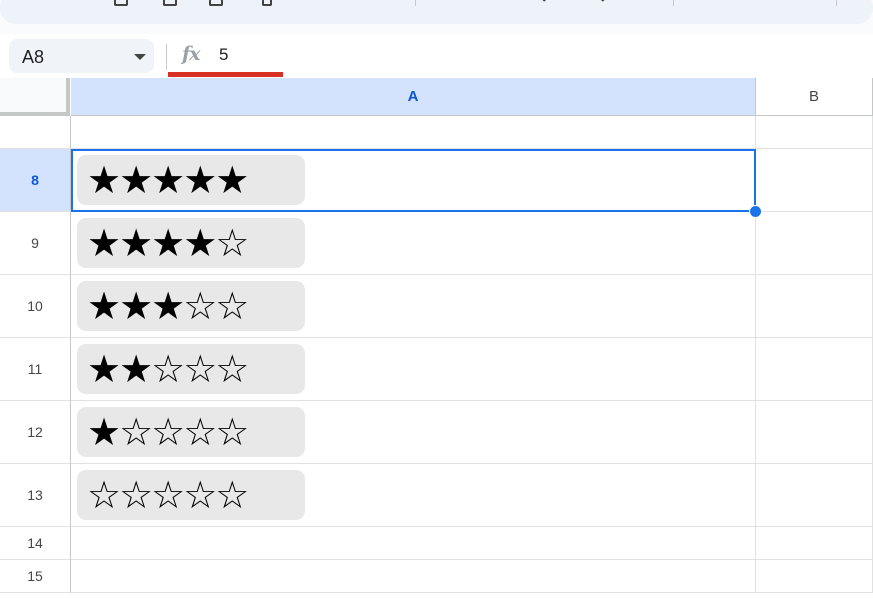  Describe the element at coordinates (35, 369) in the screenshot. I see `row-header: 11` at that location.